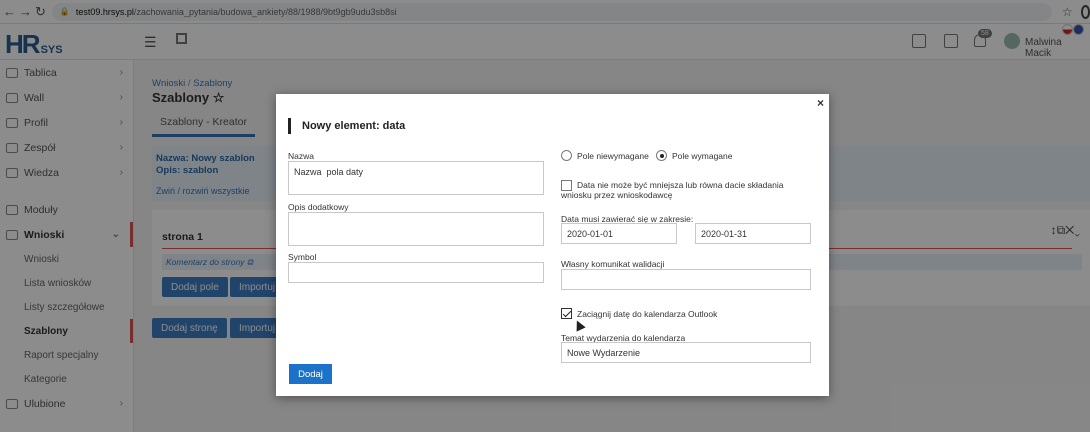 The width and height of the screenshot is (1090, 432). Describe the element at coordinates (579, 325) in the screenshot. I see `mouse-cursor-icon` at that location.